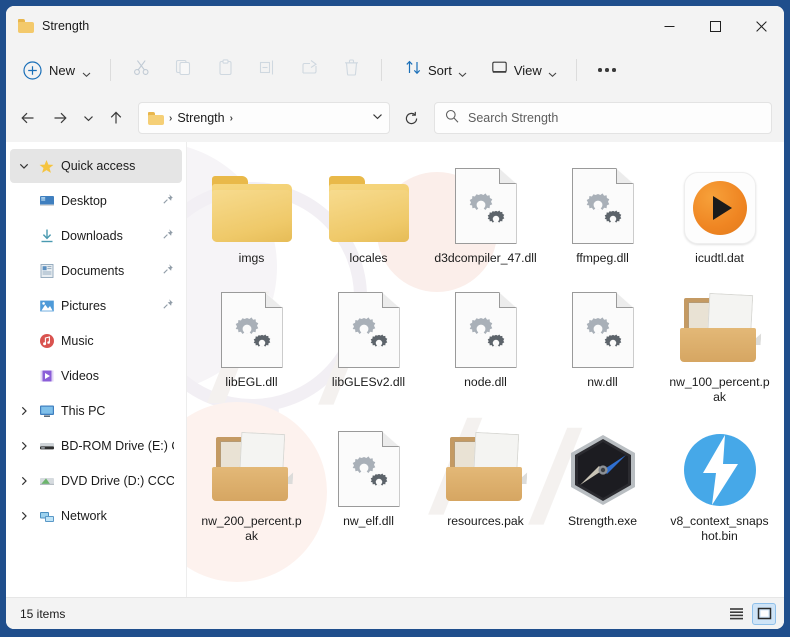 The height and width of the screenshot is (637, 790). Describe the element at coordinates (93, 271) in the screenshot. I see `sidebar-item-label: Documents` at that location.